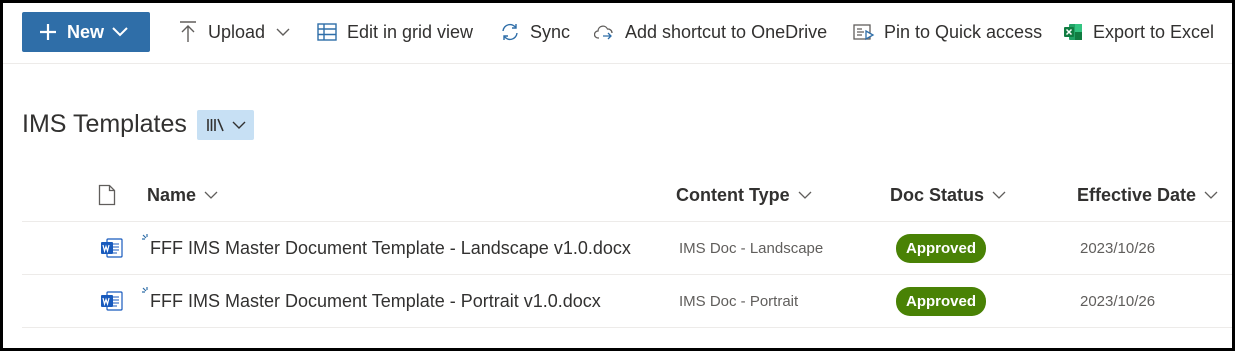 The width and height of the screenshot is (1235, 351). I want to click on add-shortcut-button: Add shortcut to OneDrive, so click(710, 32).